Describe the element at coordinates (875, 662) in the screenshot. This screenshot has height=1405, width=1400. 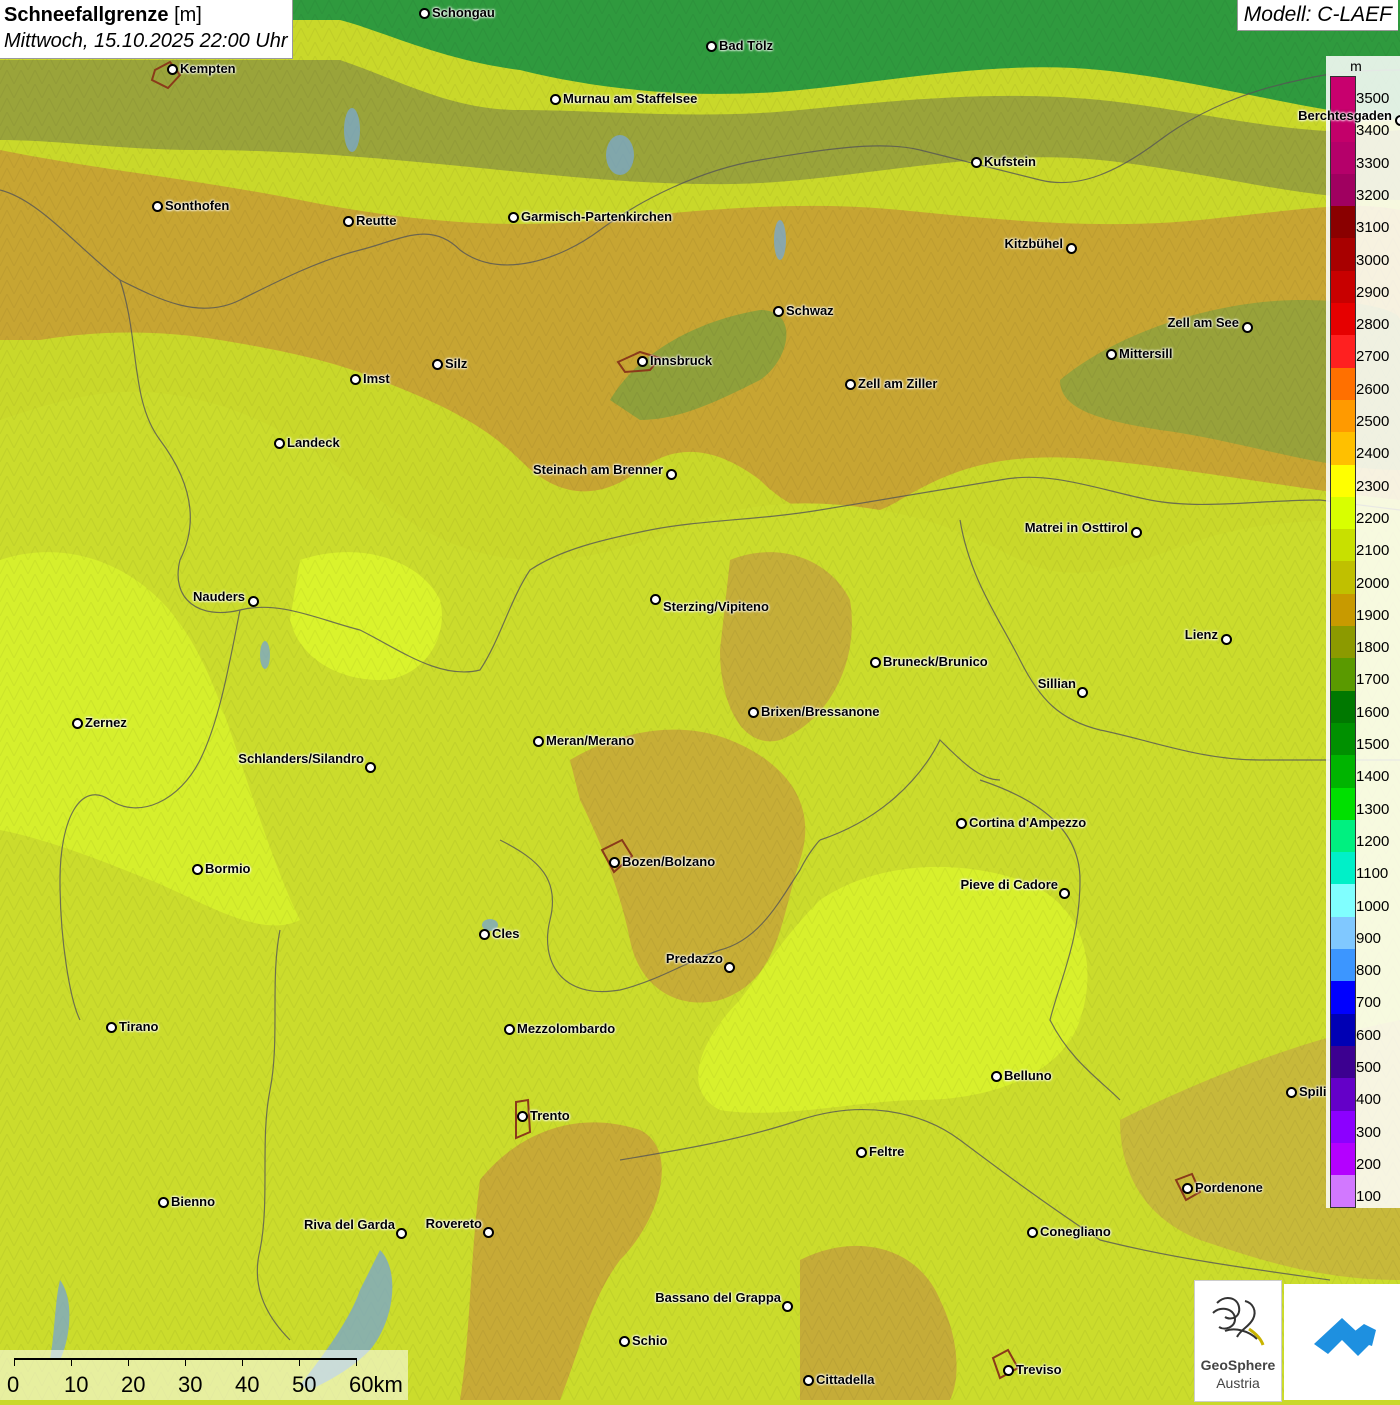
I see `city-marker-bruneck-brunico` at that location.